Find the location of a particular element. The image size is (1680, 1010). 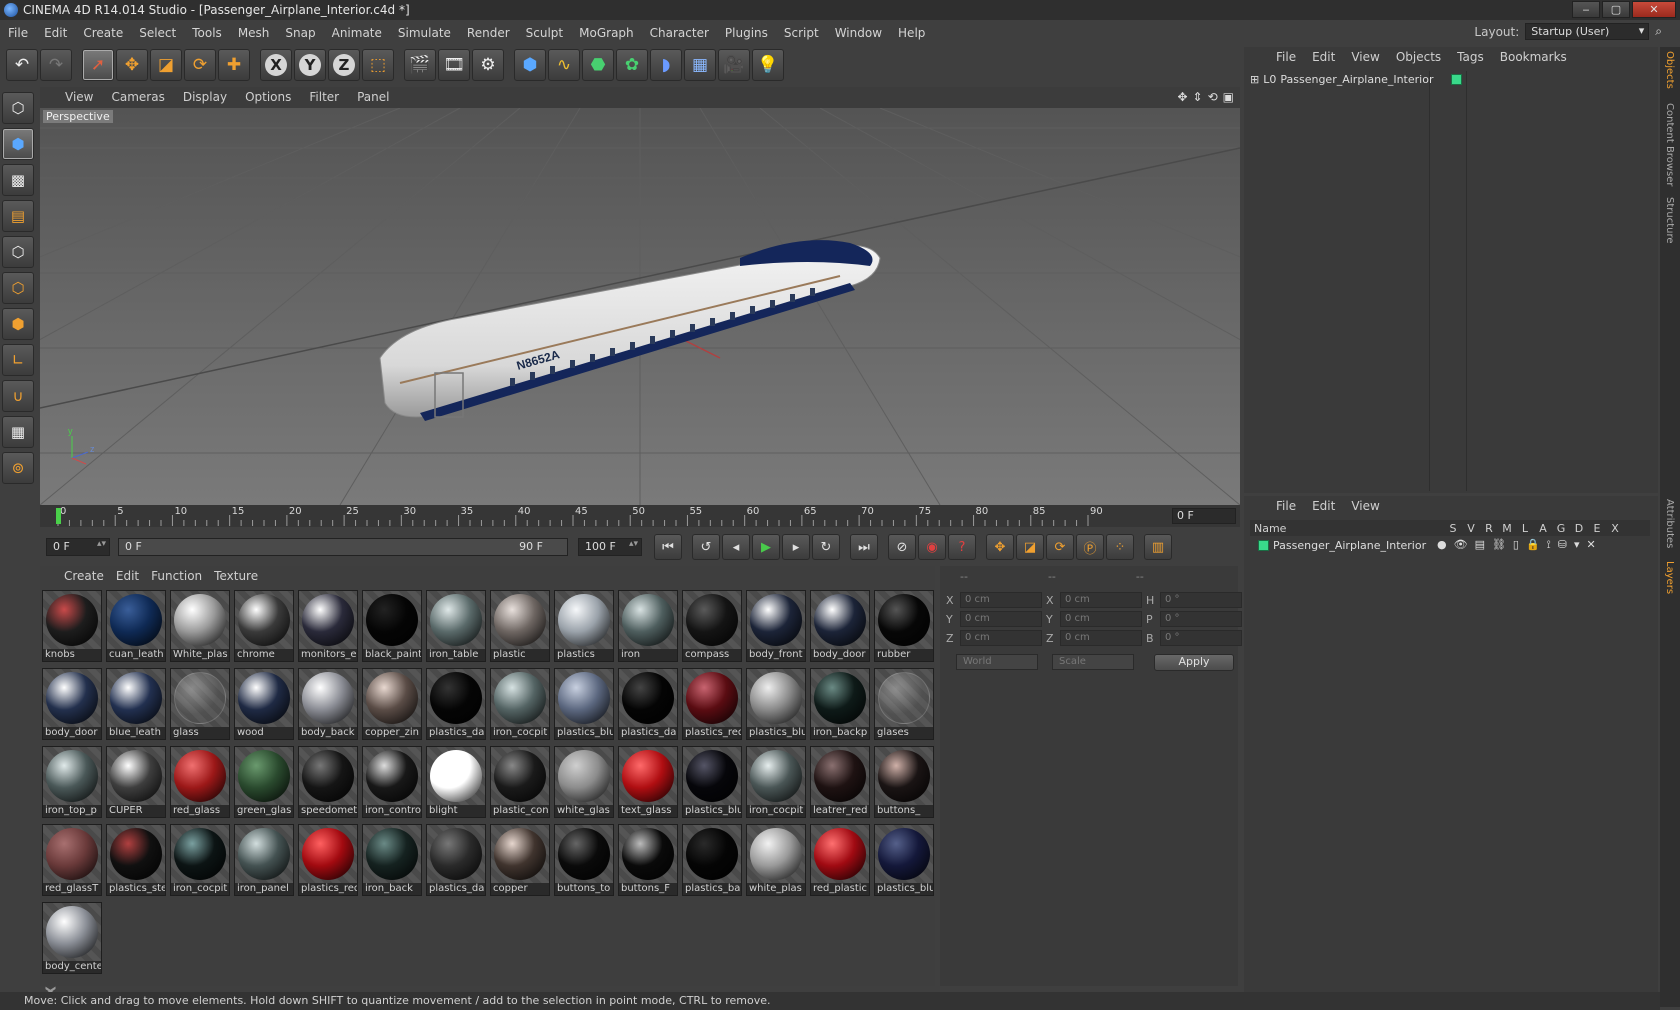

material-swatch: glases is located at coordinates (904, 704).